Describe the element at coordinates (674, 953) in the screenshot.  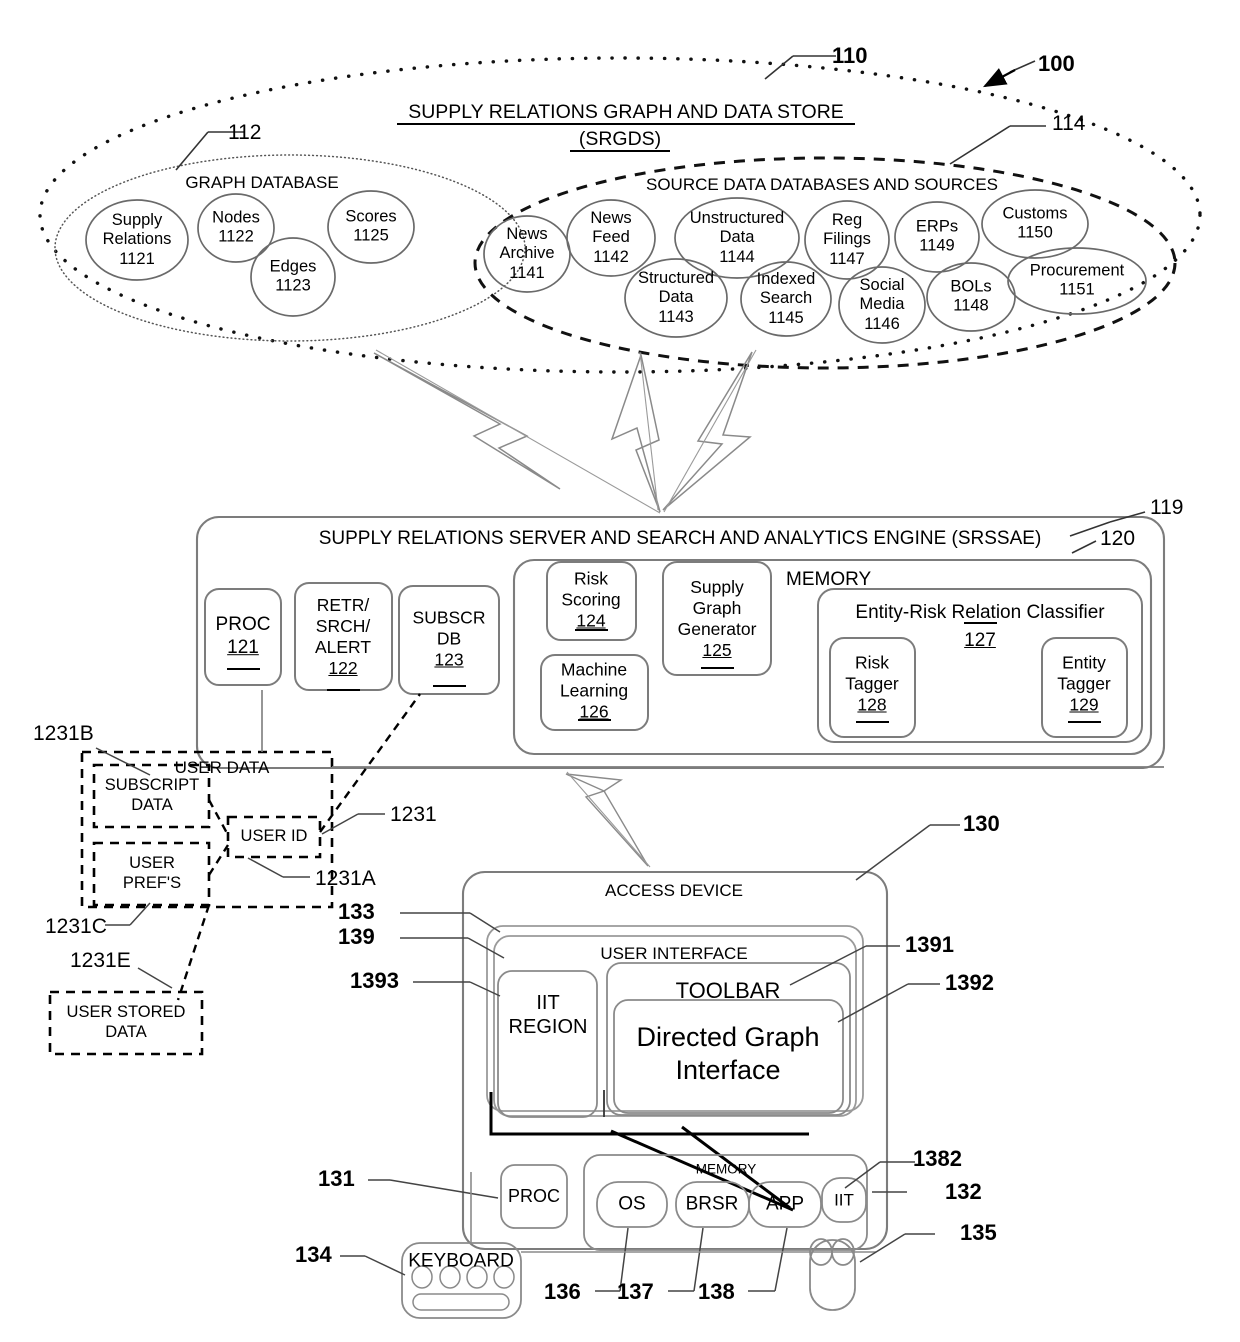
I see `user-interface-caption: USER INTERFACE` at that location.